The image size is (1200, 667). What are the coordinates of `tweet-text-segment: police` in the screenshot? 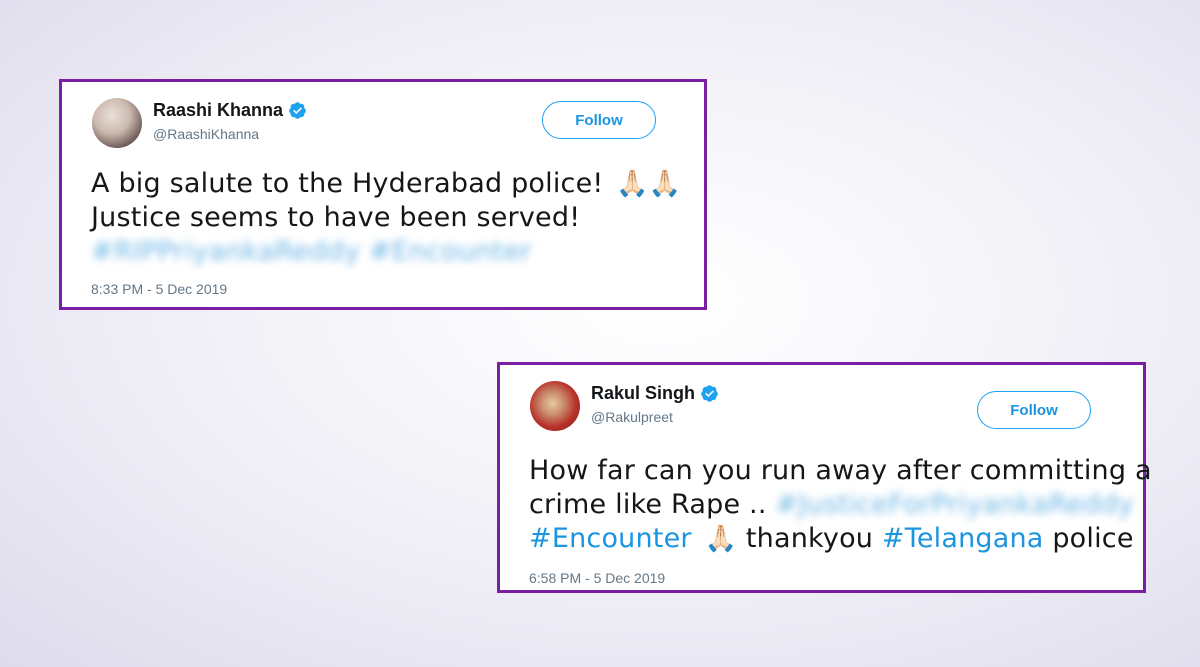 It's located at (1093, 538).